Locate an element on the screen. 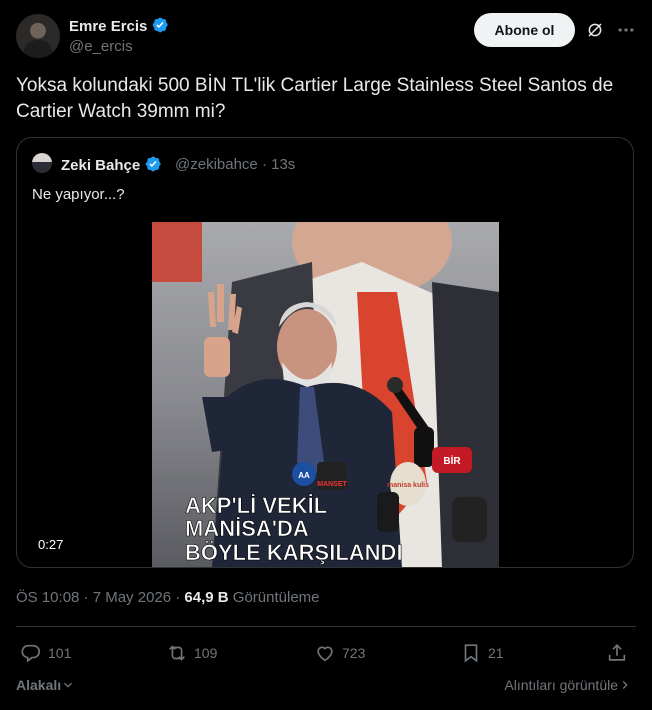  reply-icon is located at coordinates (31, 653).